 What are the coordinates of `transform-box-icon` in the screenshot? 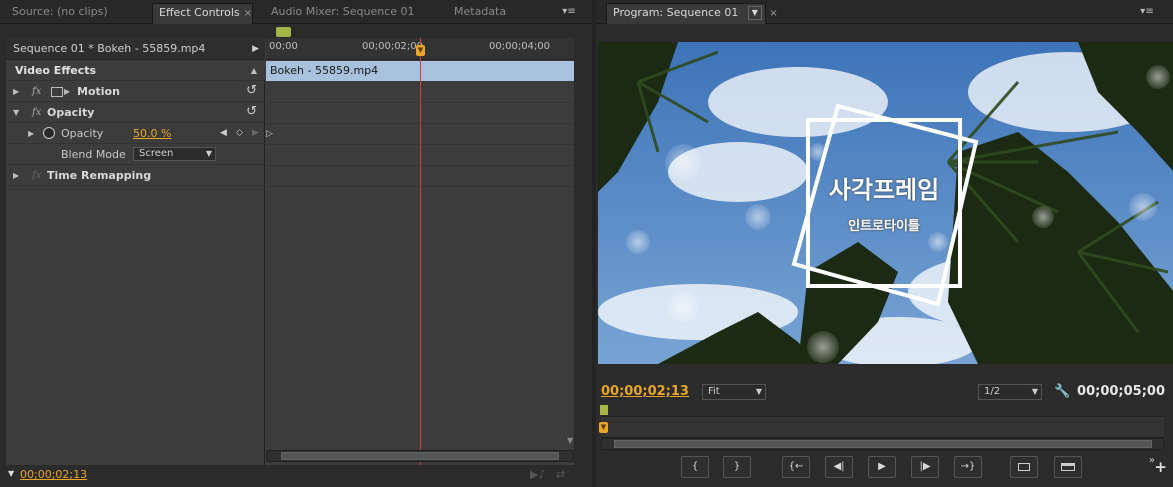 It's located at (57, 92).